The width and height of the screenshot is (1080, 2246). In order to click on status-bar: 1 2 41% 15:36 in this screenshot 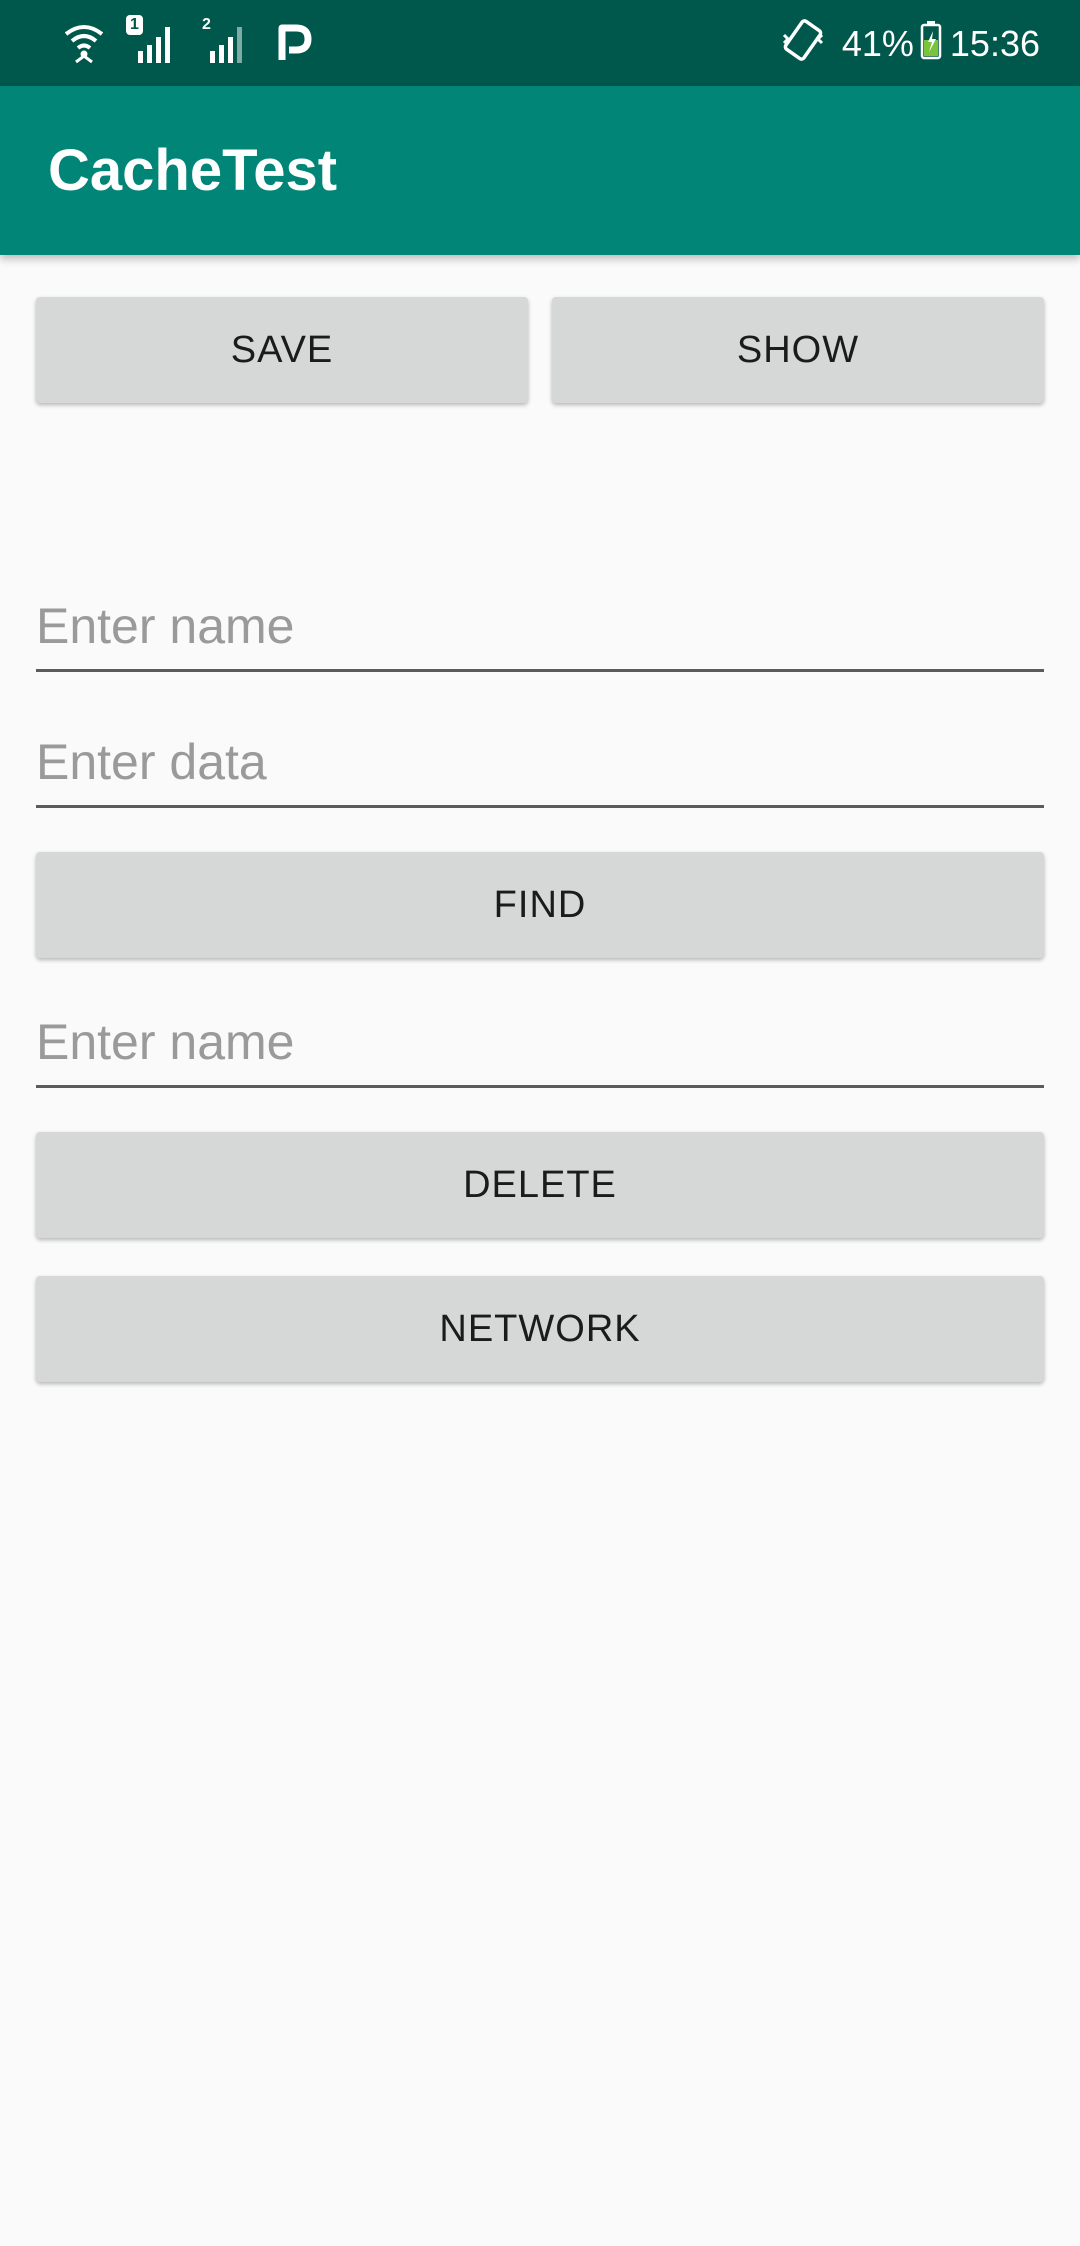, I will do `click(540, 43)`.